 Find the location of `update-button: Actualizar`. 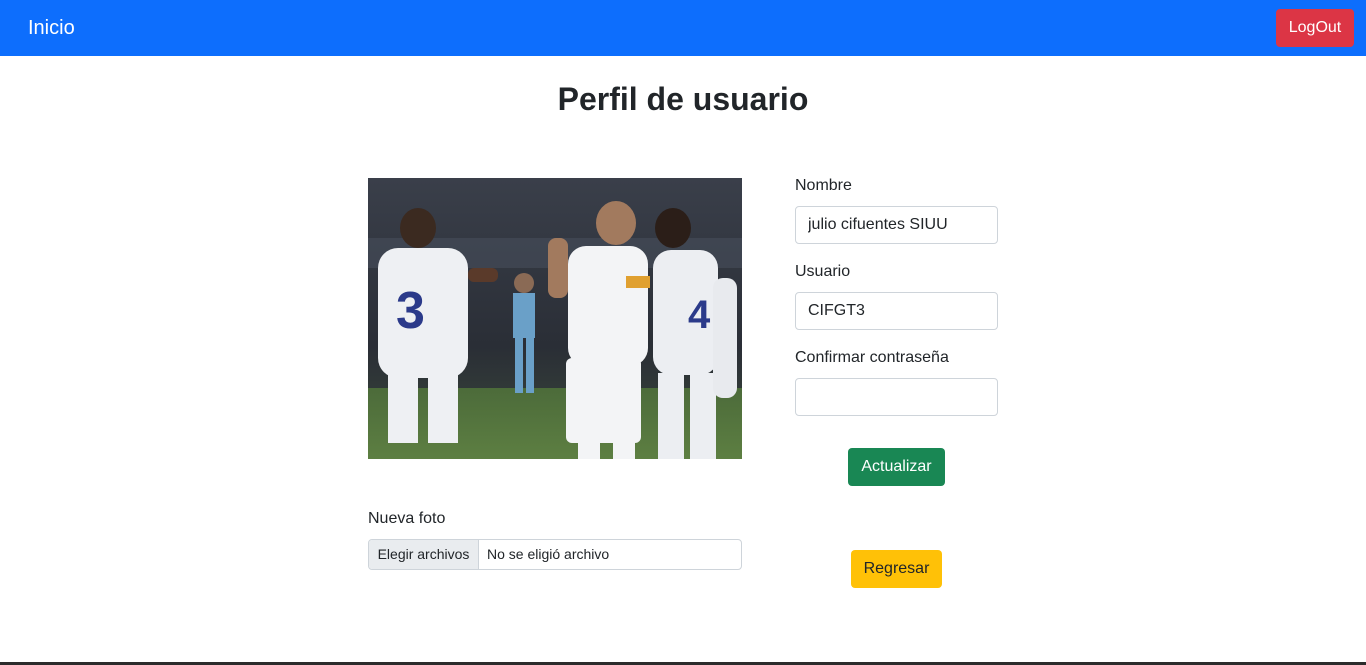

update-button: Actualizar is located at coordinates (896, 467).